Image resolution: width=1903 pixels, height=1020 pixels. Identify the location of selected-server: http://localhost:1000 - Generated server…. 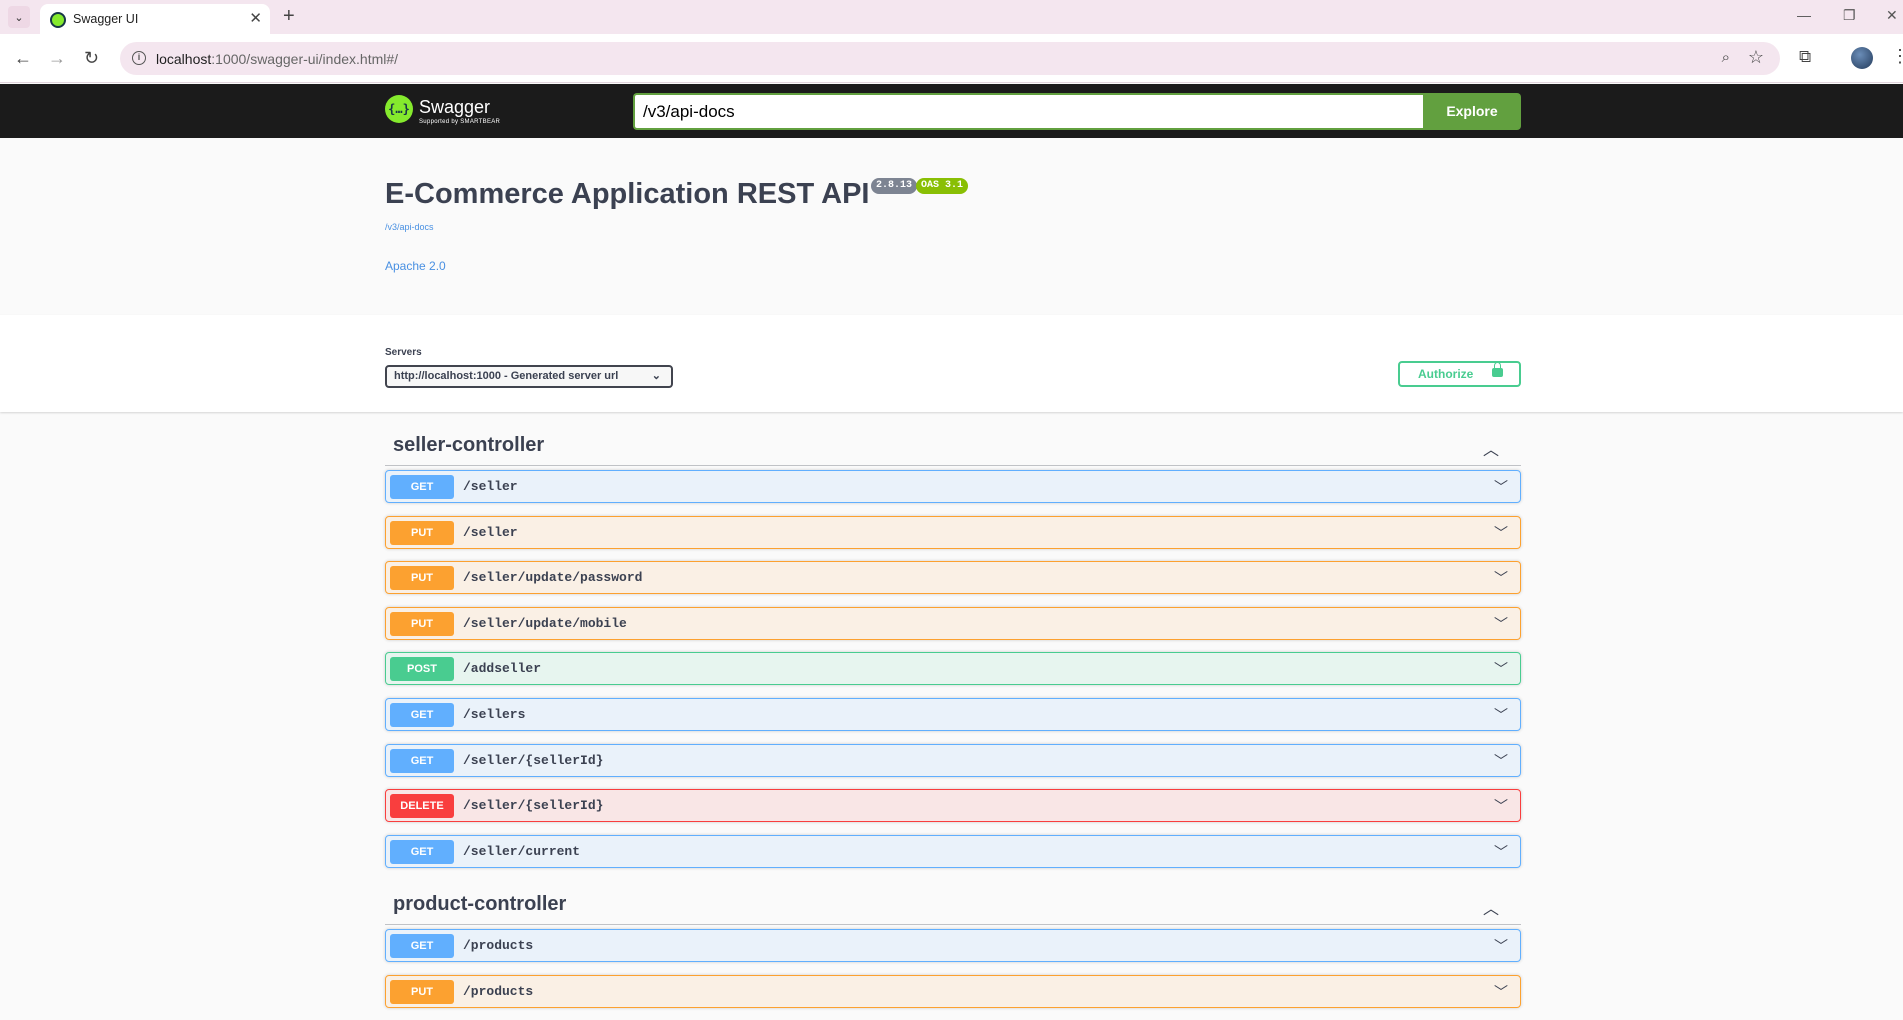
(506, 376).